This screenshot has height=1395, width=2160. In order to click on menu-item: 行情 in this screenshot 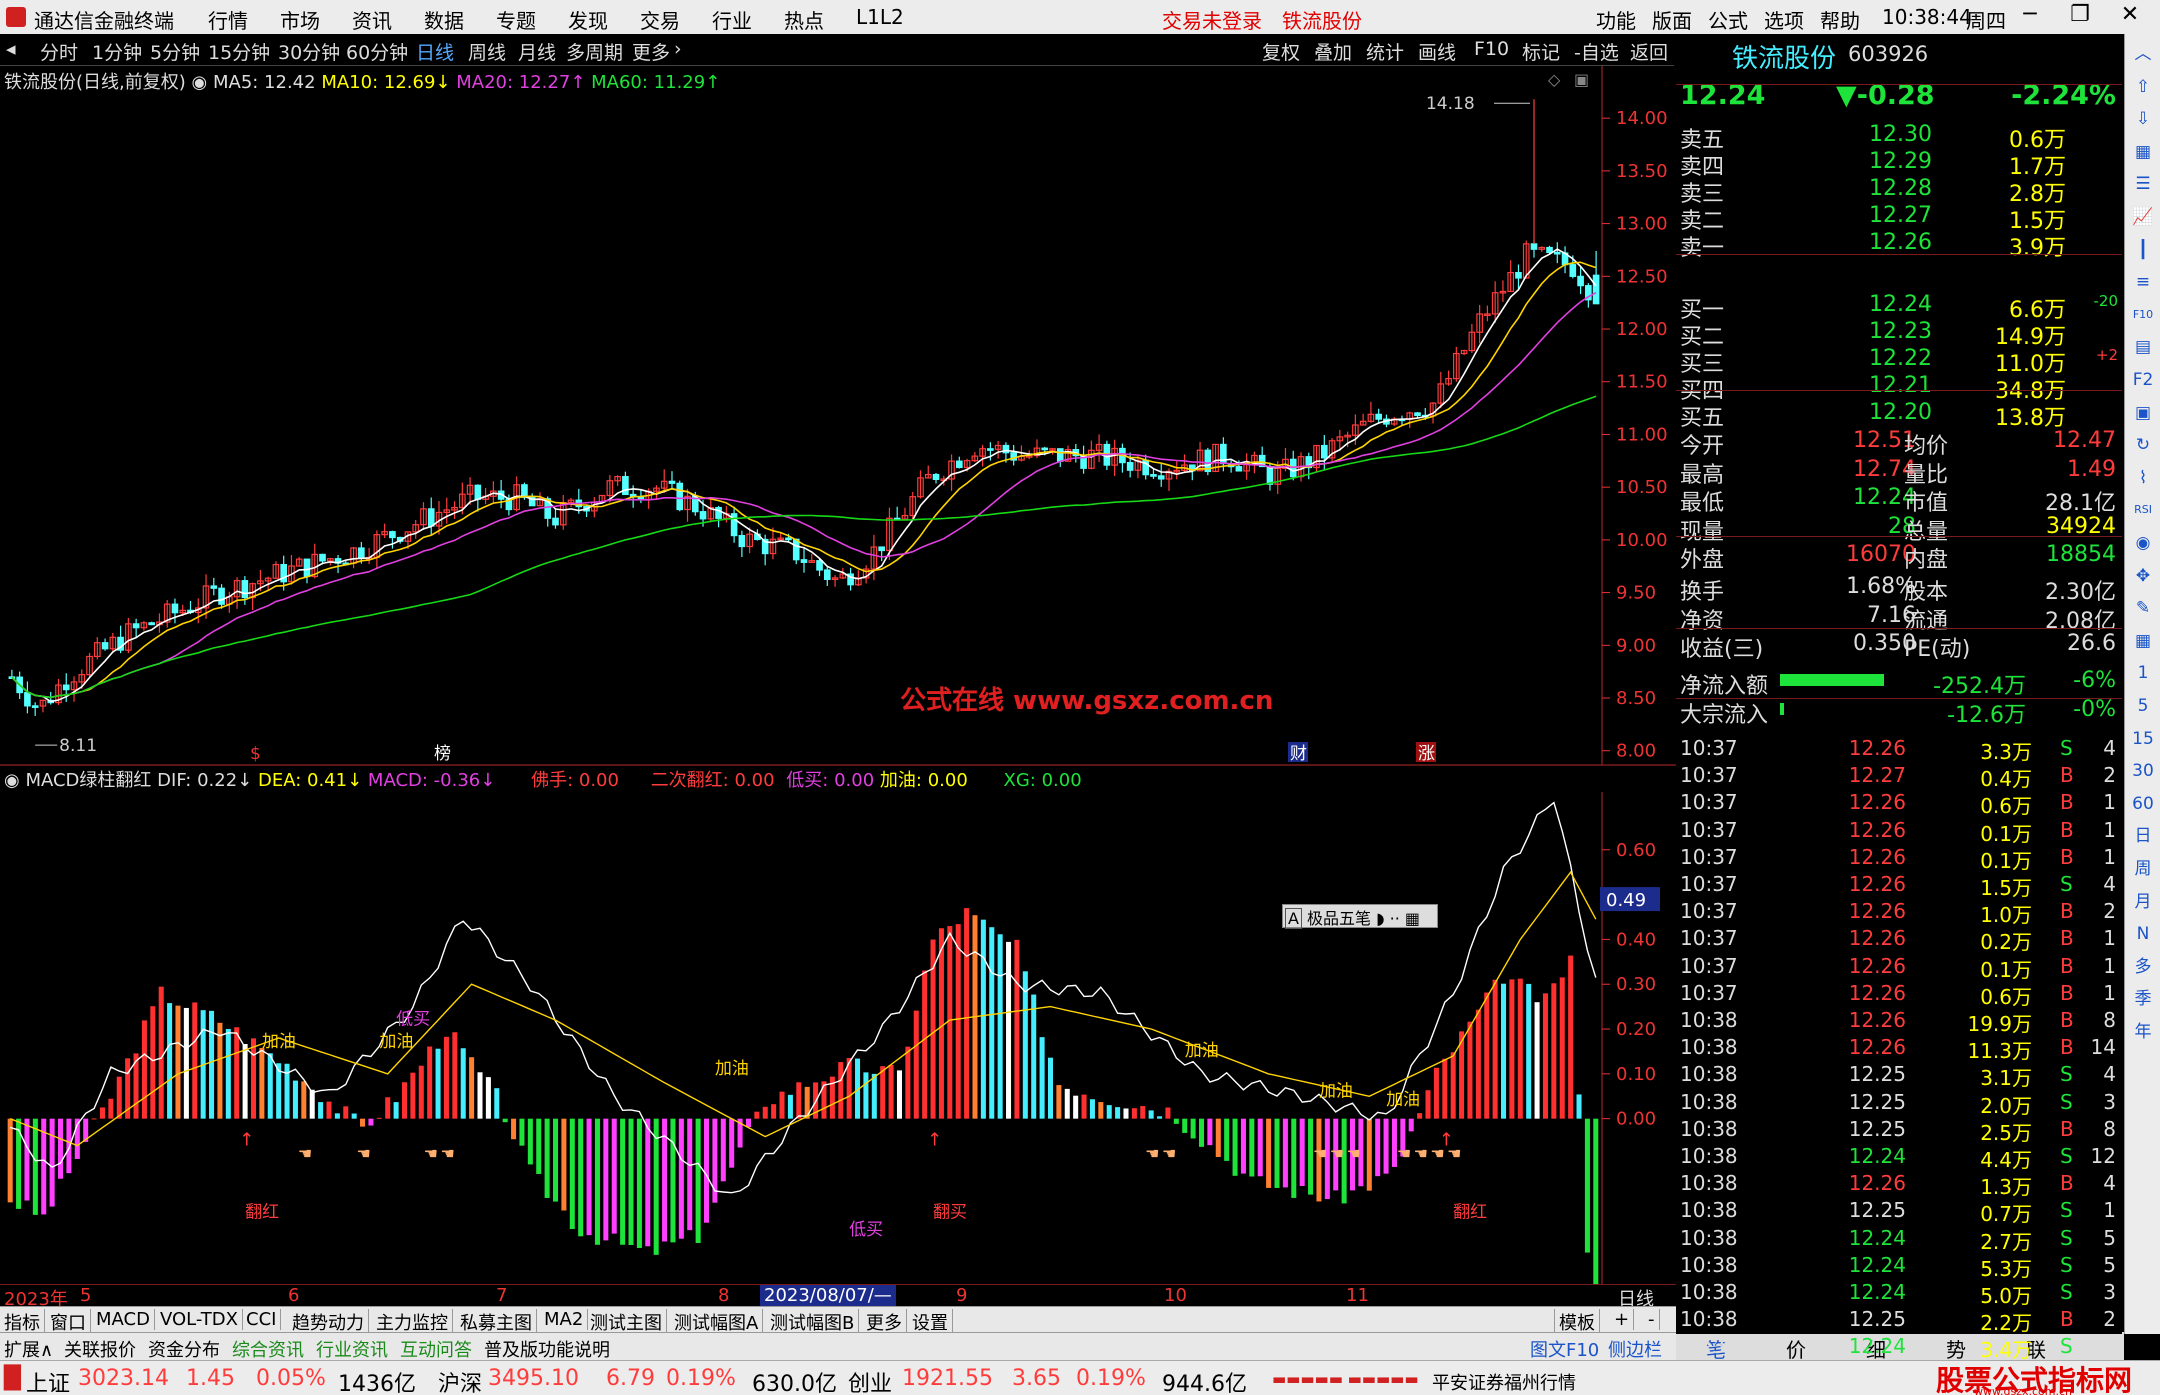, I will do `click(228, 19)`.